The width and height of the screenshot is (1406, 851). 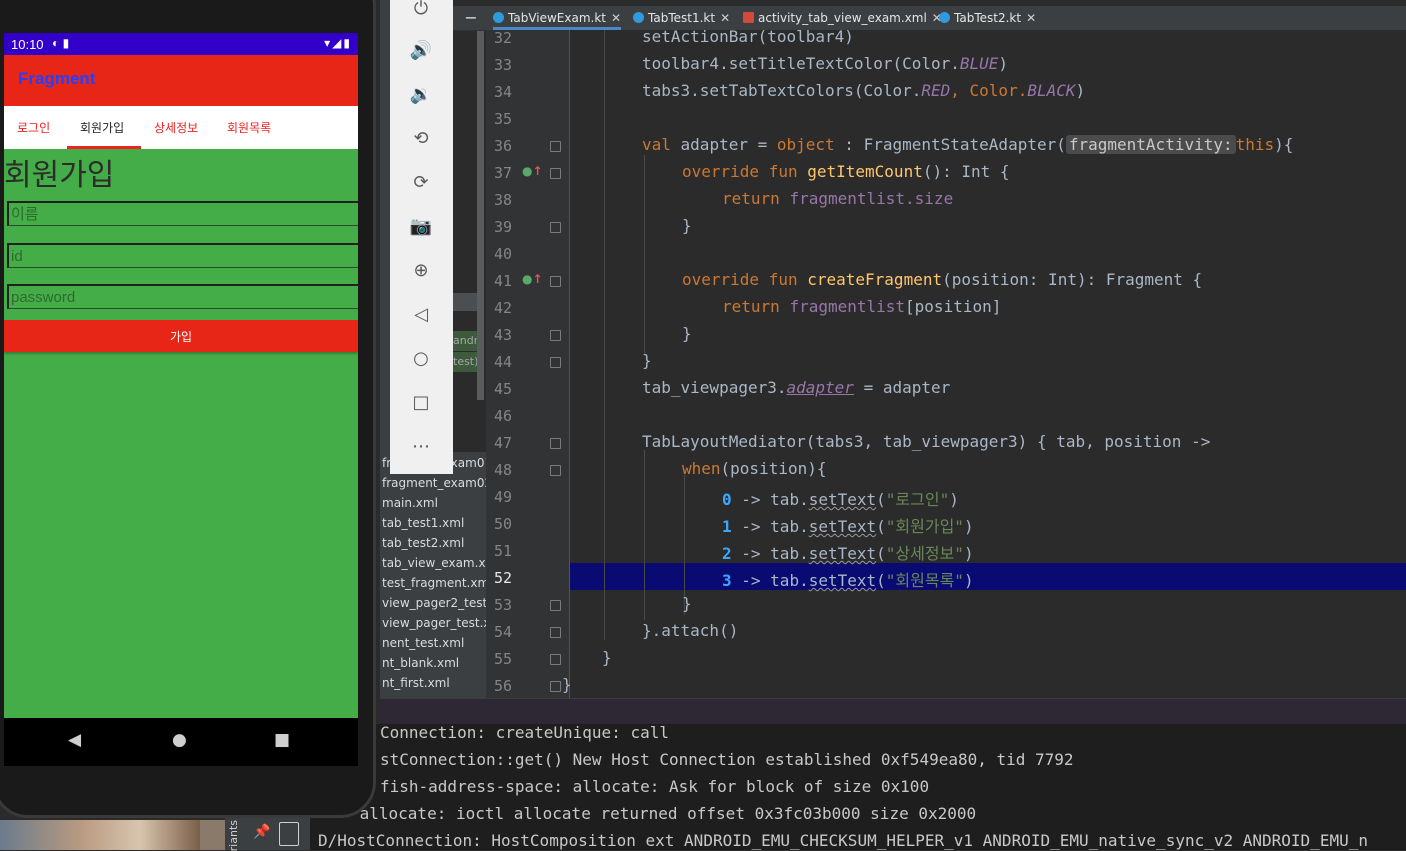 I want to click on rotate-right-icon: ⟳, so click(x=421, y=183).